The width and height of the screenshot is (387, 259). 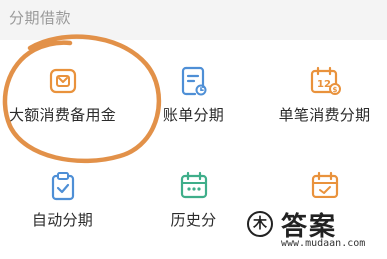 I want to click on bill-document-icon, so click(x=193, y=81).